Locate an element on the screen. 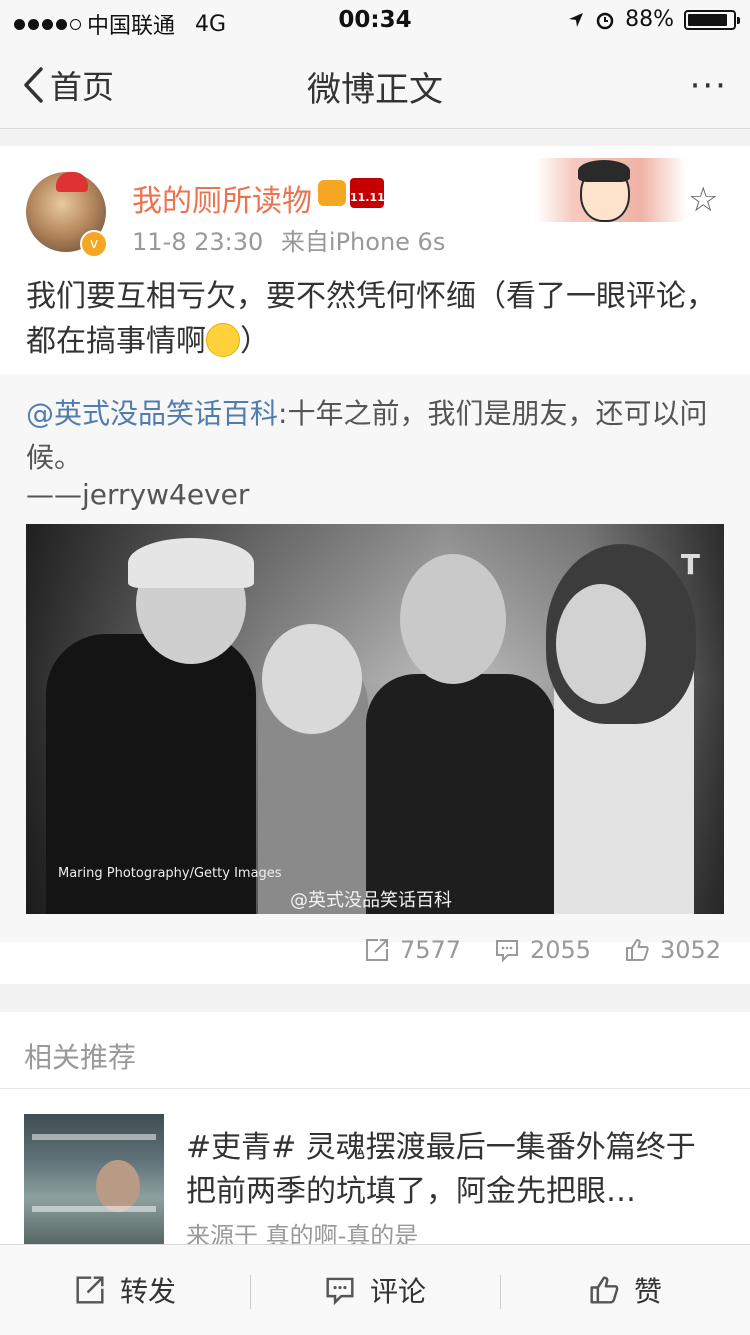  post-text: 我们要互相亏欠，要不然凭何怀缅（看了一眼评论，都在搞事情啊） is located at coordinates (371, 319).